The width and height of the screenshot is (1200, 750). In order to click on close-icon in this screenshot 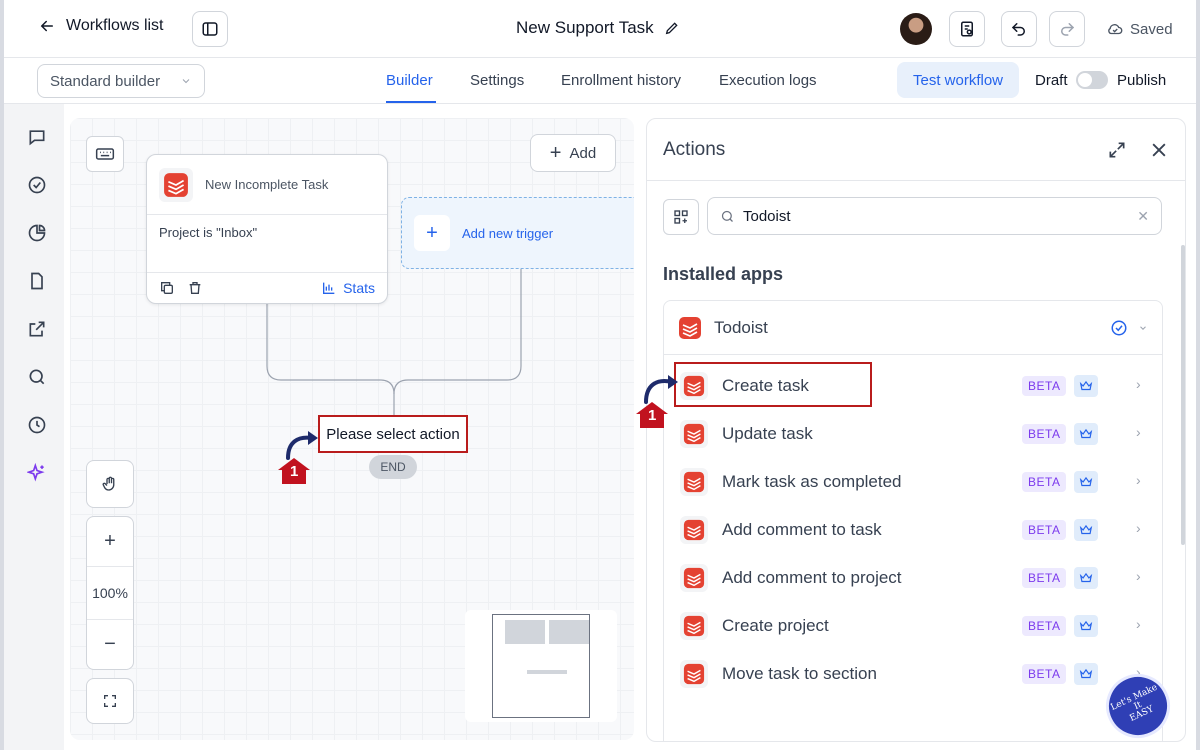, I will do `click(1159, 150)`.